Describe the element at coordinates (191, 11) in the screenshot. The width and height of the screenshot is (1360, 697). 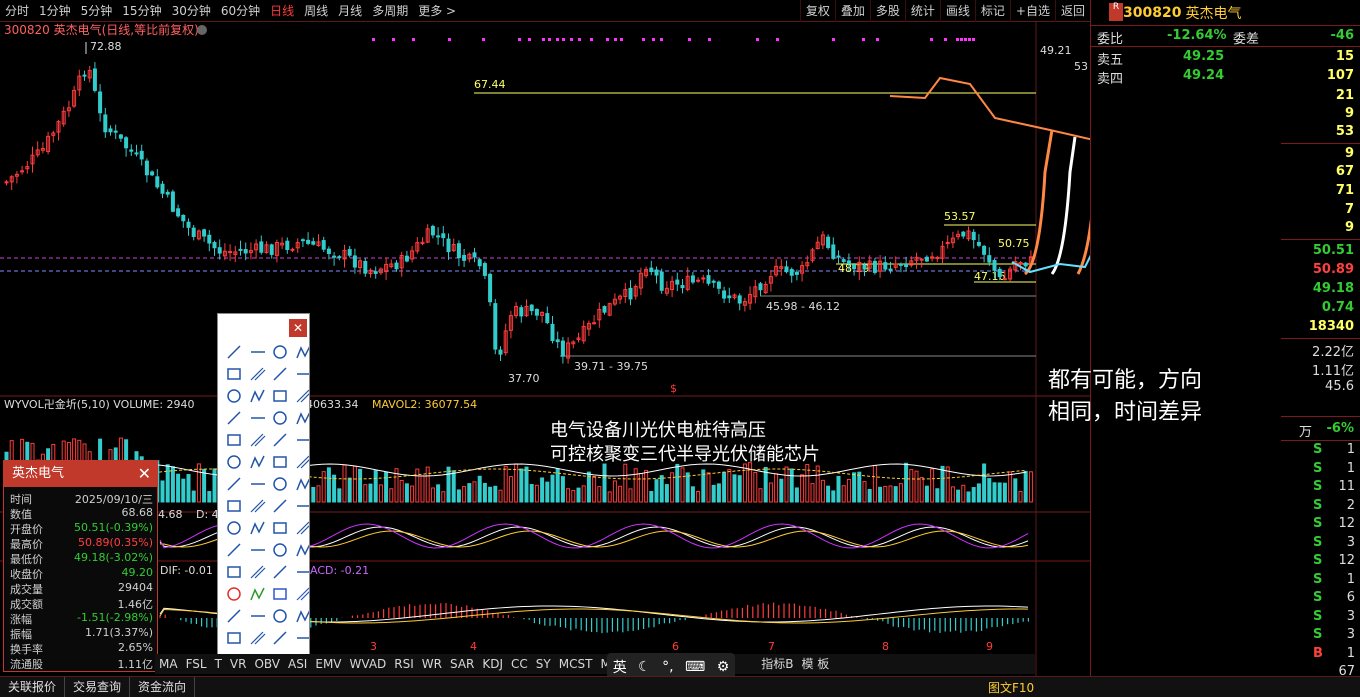
I see `period-30min: 30分钟` at that location.